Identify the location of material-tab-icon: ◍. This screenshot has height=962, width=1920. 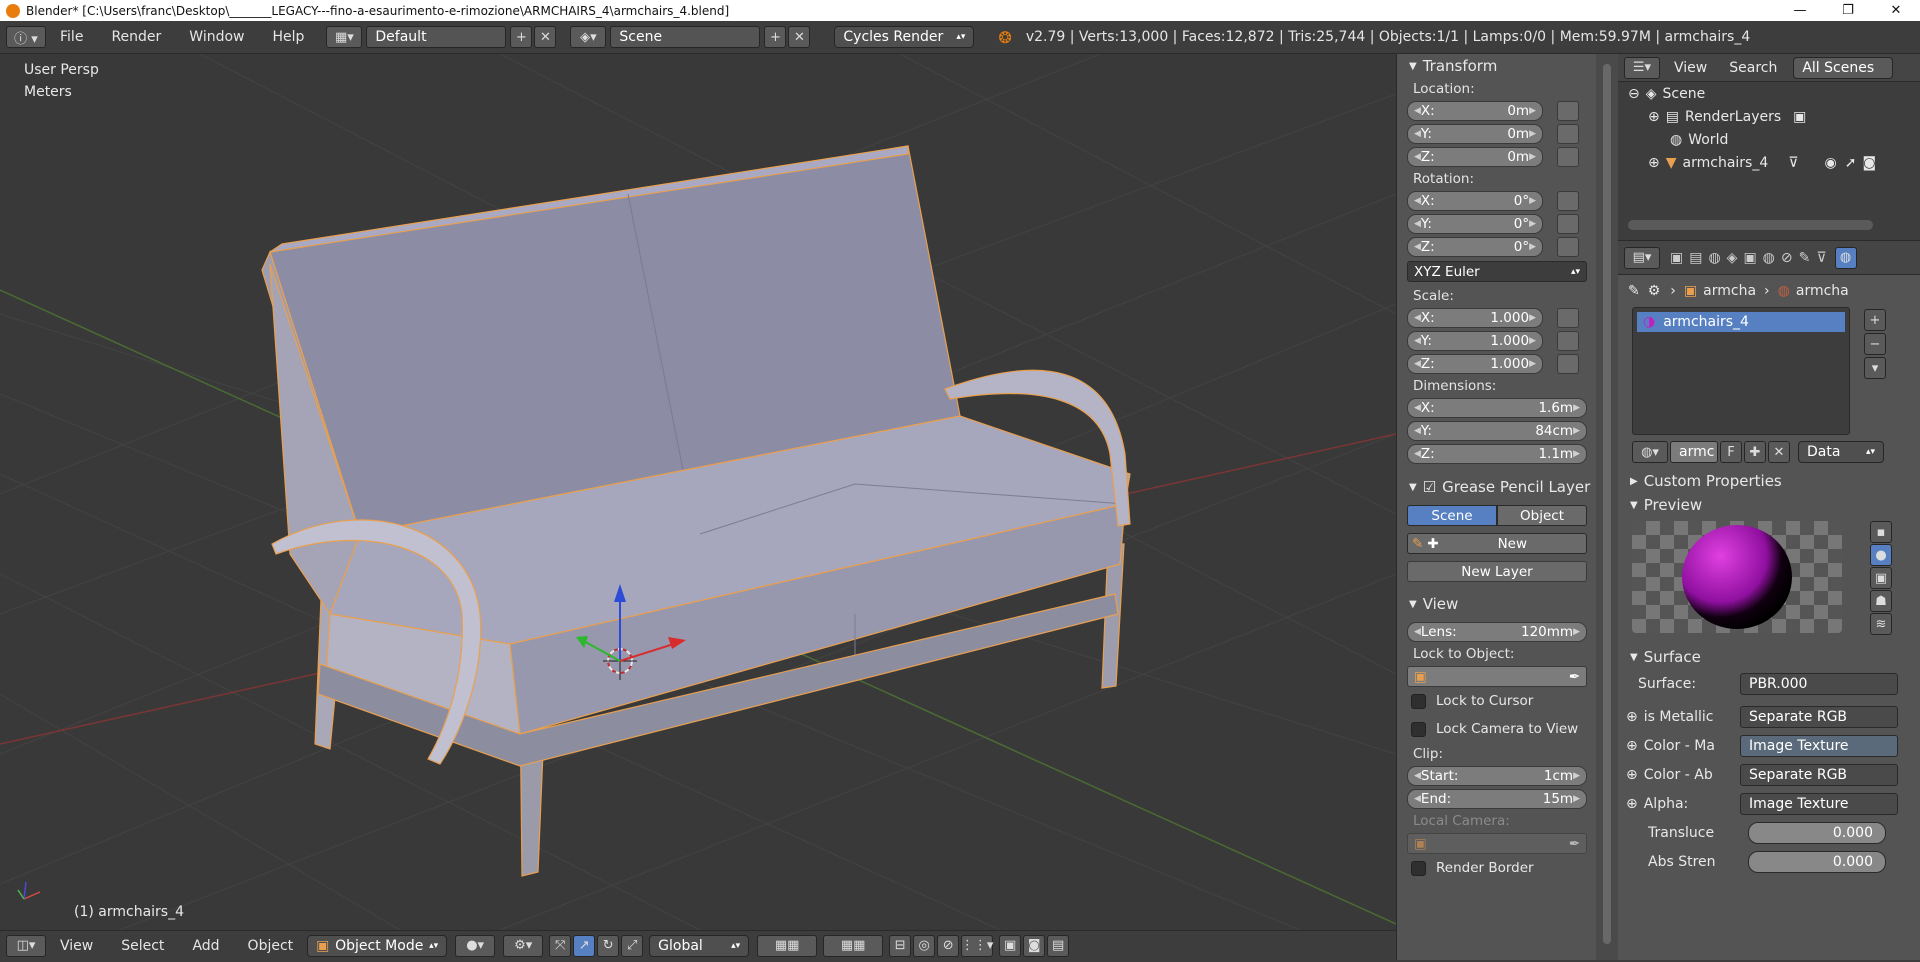
(1845, 257).